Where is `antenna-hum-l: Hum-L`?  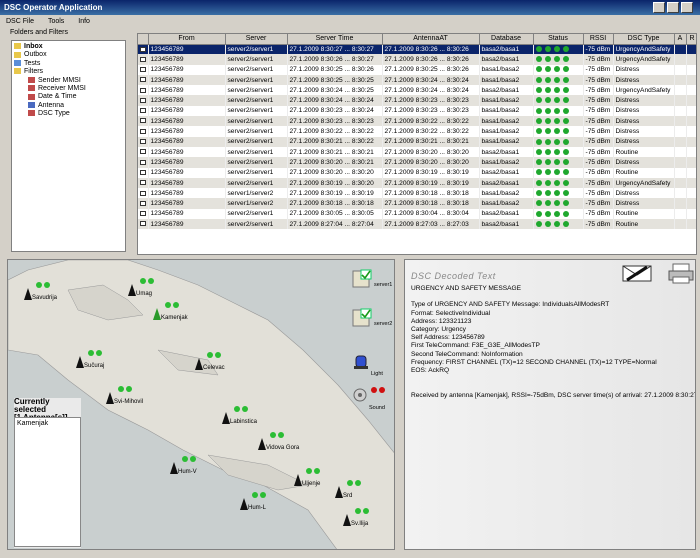
antenna-hum-l: Hum-L is located at coordinates (258, 506).